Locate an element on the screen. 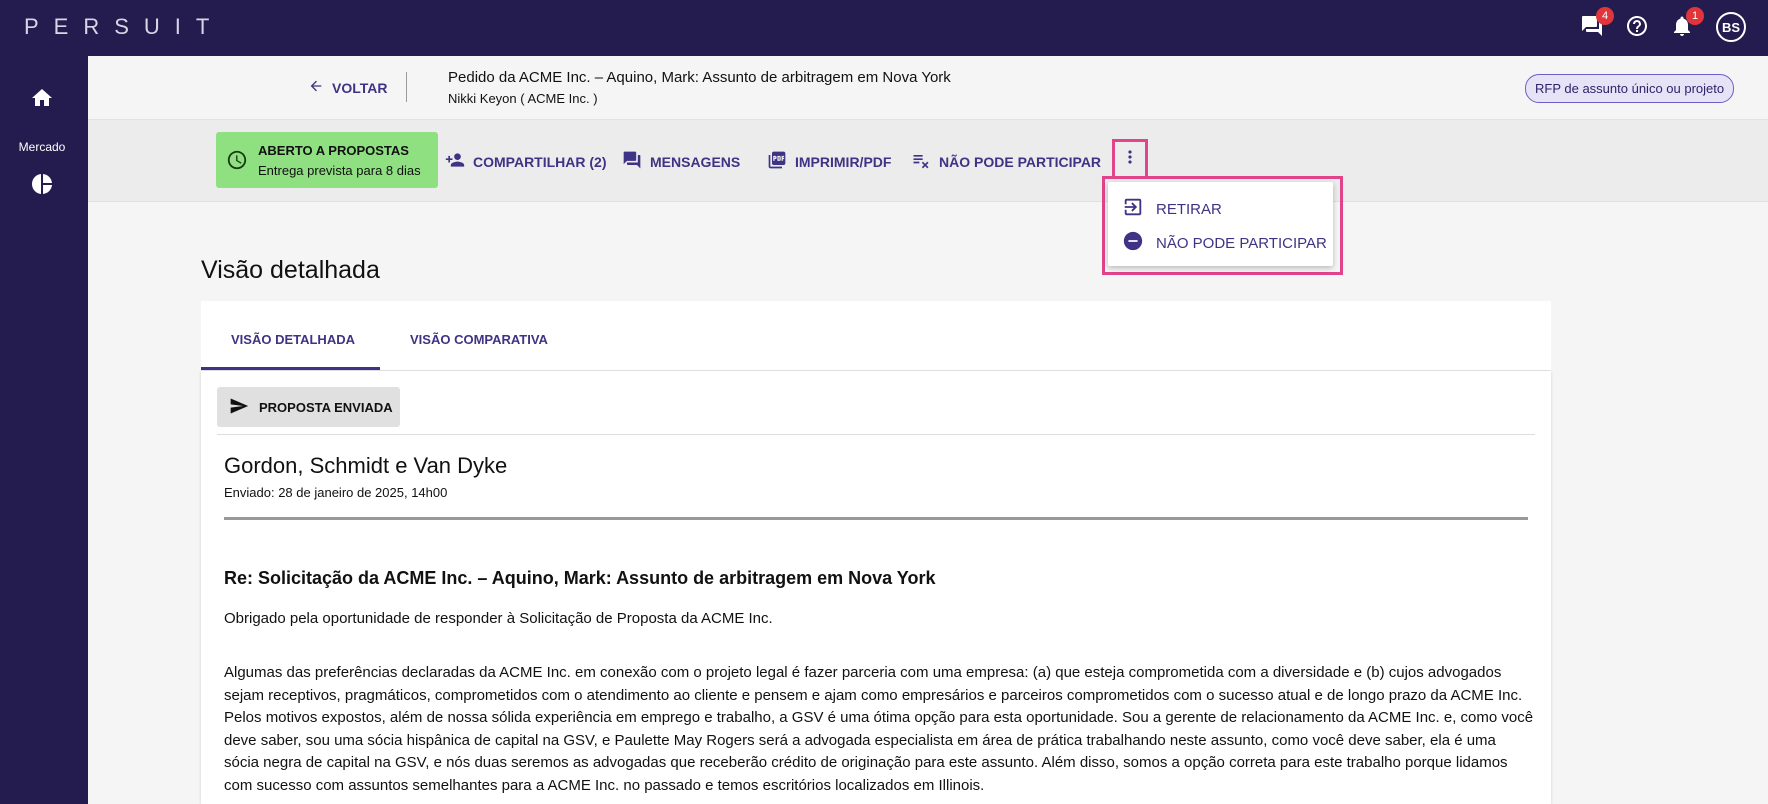  top-bar: PERSUIT 4 1 BS is located at coordinates (884, 28).